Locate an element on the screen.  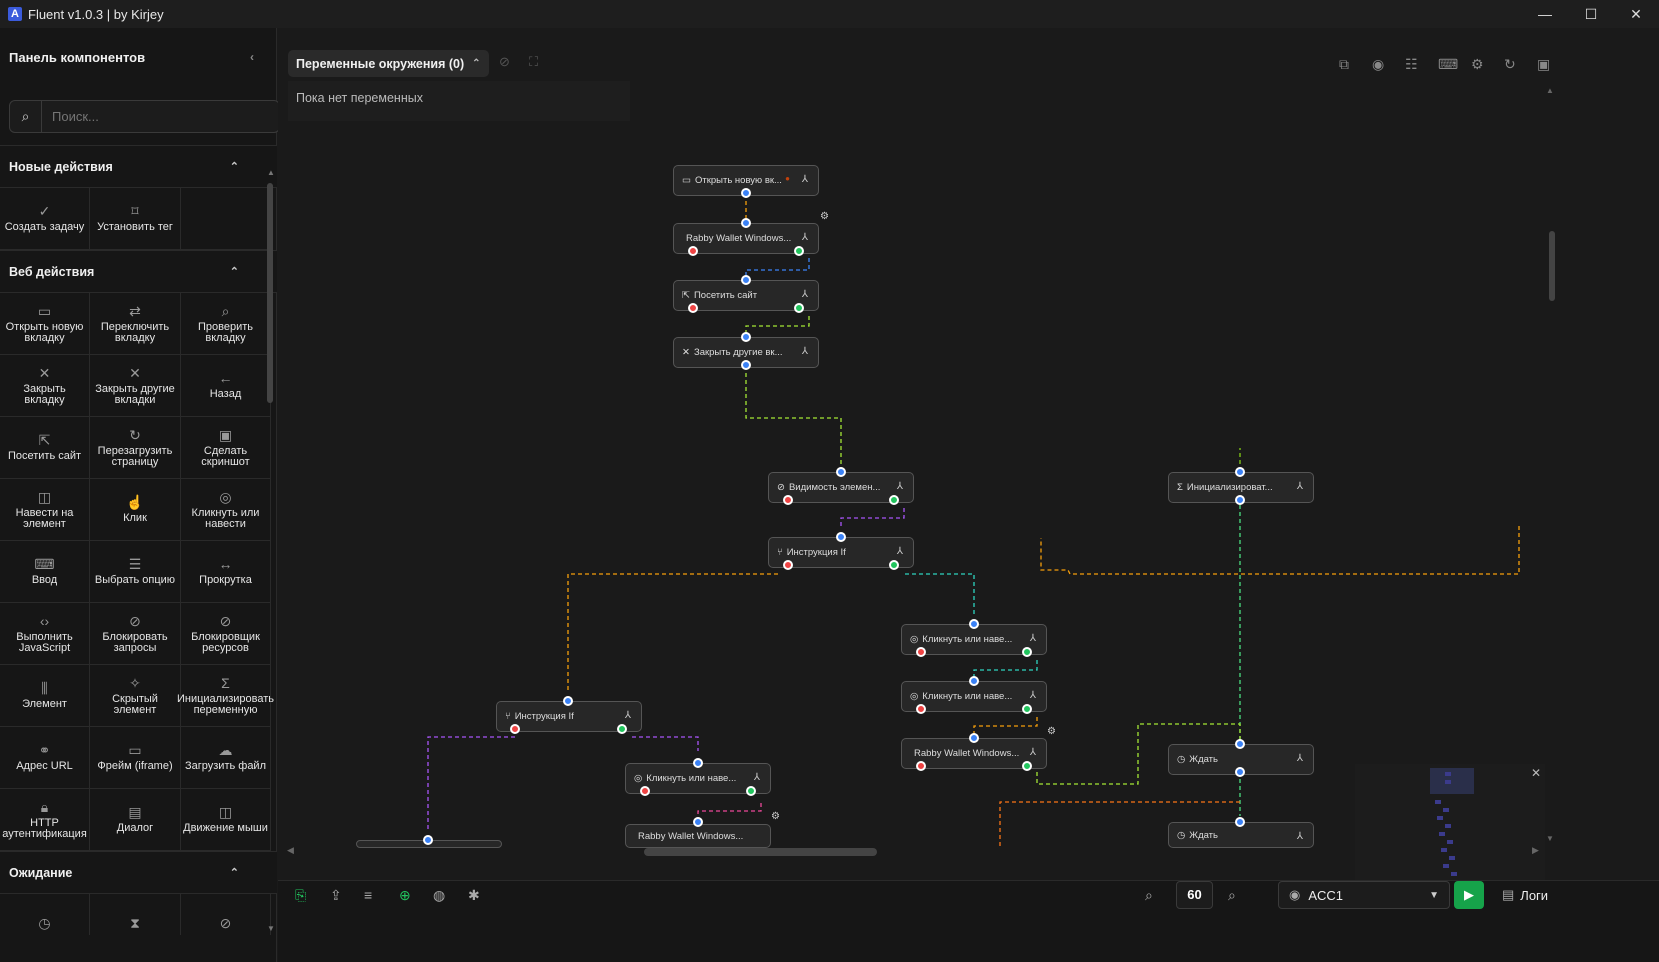
canvas-vscroll-thumb is located at coordinates (1552, 266).